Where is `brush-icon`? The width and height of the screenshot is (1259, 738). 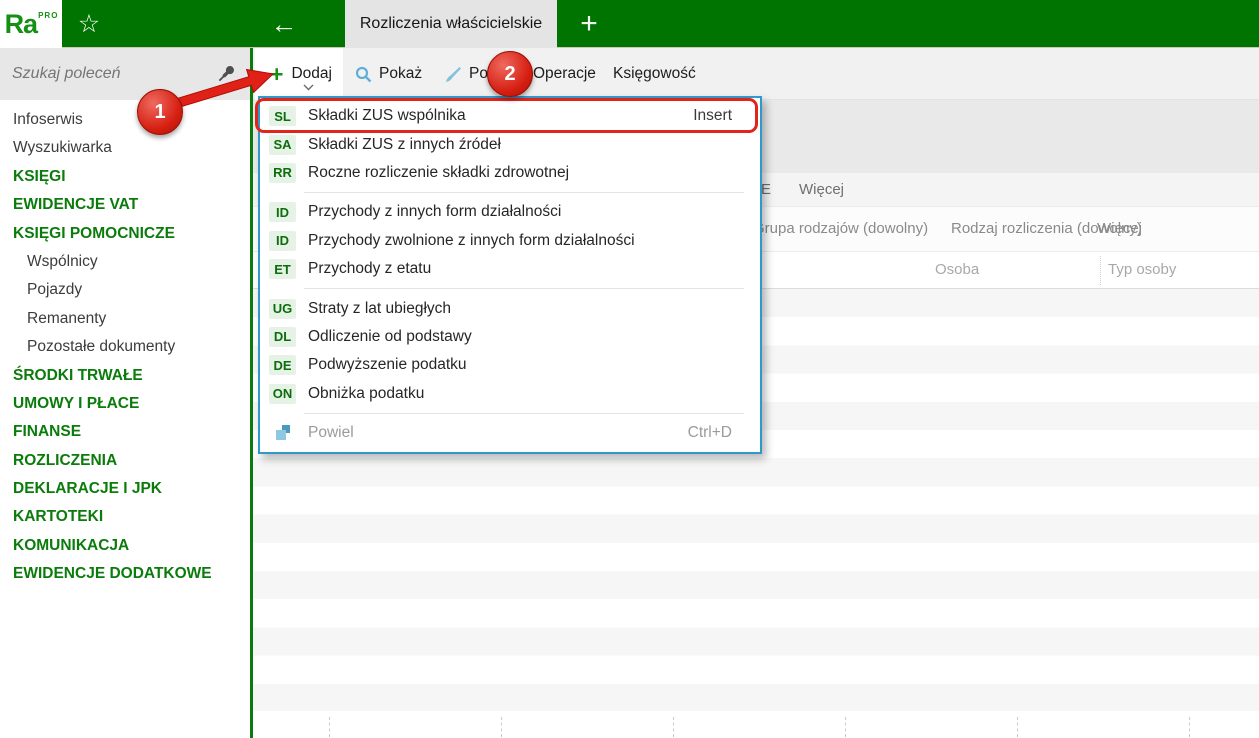 brush-icon is located at coordinates (453, 74).